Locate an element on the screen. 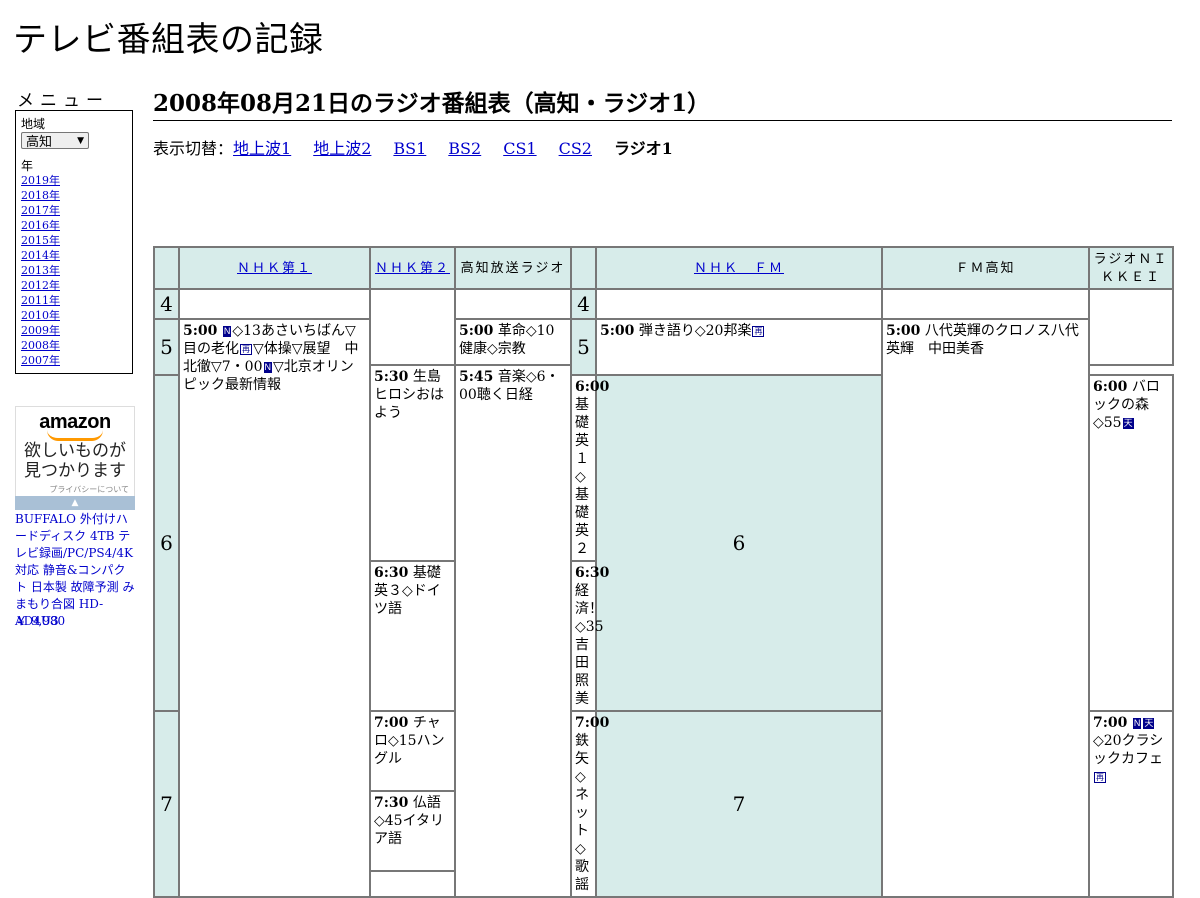 Image resolution: width=1200 pixels, height=898 pixels. chevron-down-icon: ▼ is located at coordinates (80, 140).